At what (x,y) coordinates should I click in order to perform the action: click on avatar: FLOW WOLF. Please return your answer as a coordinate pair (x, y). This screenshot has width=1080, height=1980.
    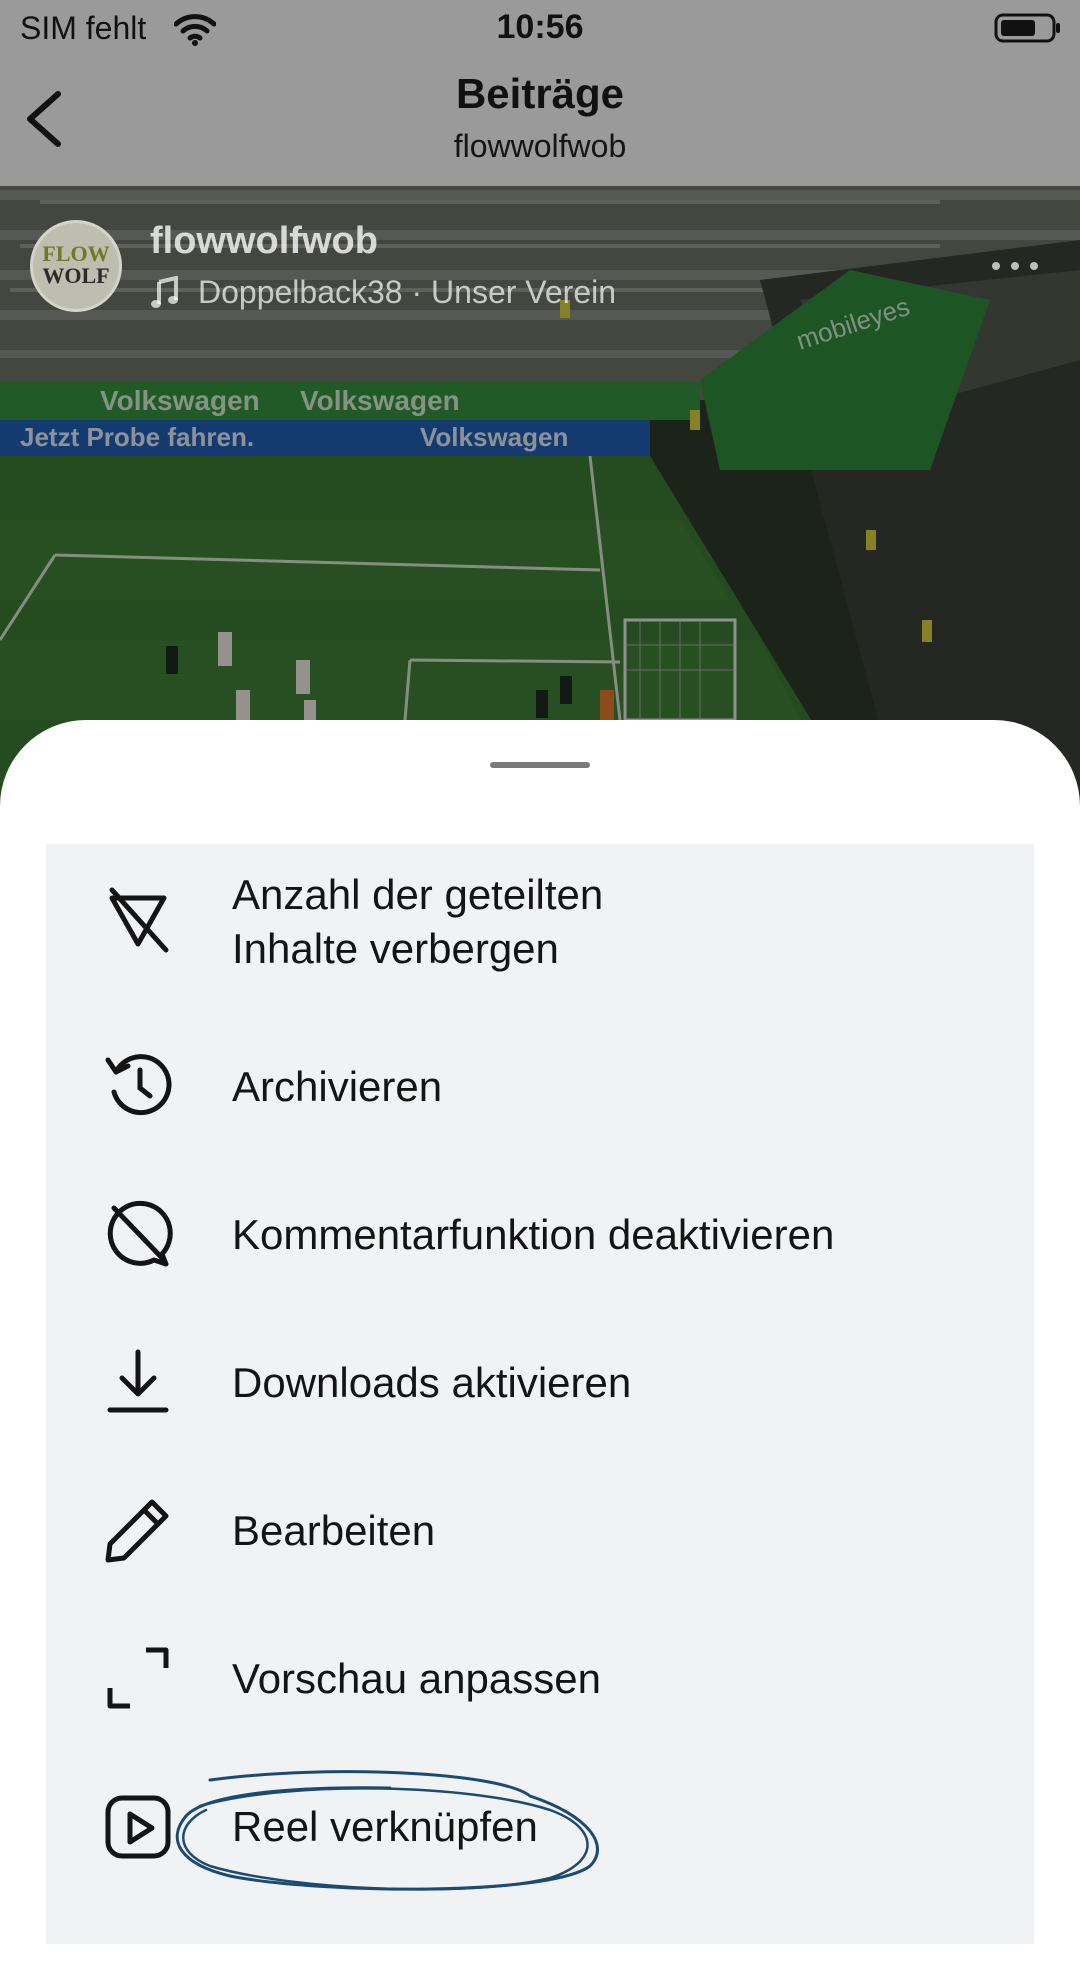
    Looking at the image, I should click on (76, 266).